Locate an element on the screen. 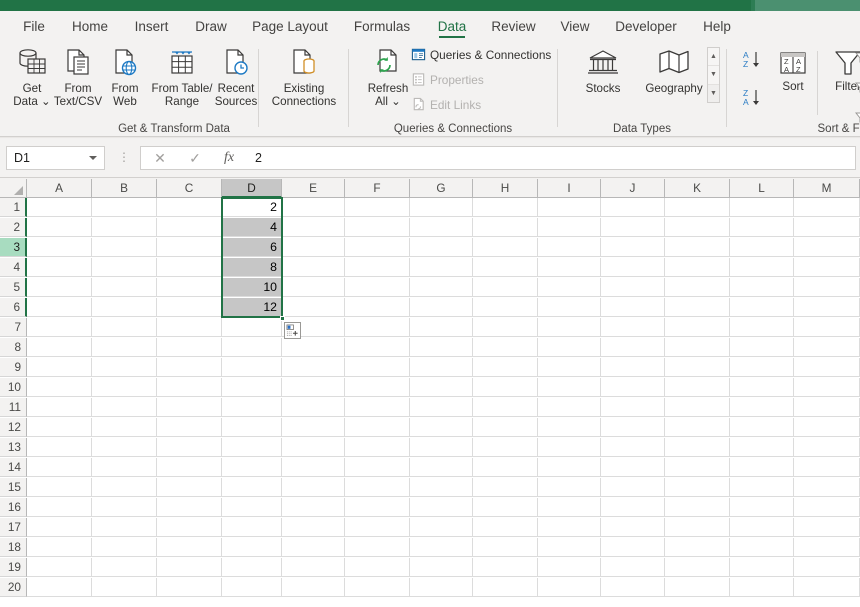 The height and width of the screenshot is (607, 860). cell-D20 is located at coordinates (252, 587).